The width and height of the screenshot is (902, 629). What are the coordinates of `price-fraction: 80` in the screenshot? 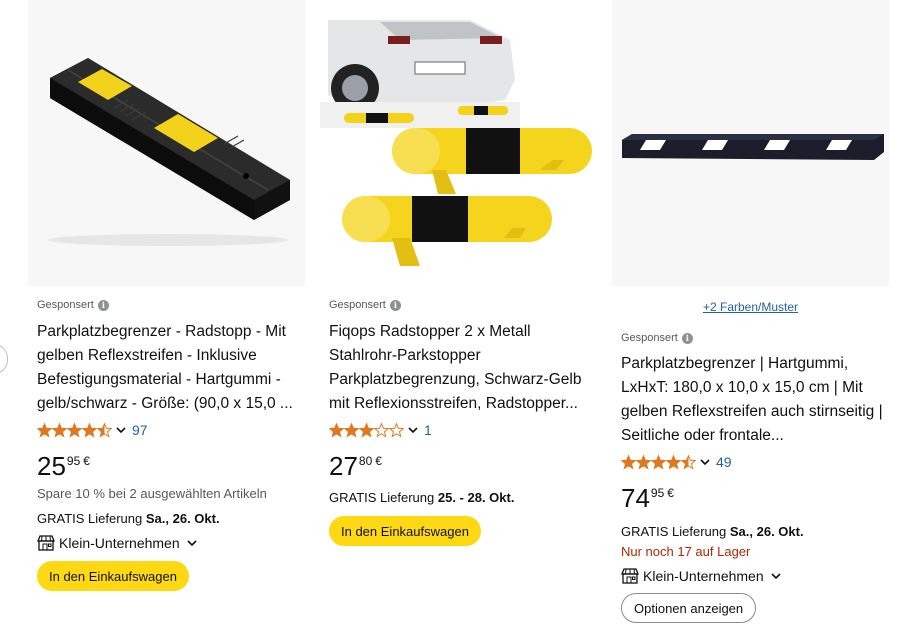 It's located at (365, 461).